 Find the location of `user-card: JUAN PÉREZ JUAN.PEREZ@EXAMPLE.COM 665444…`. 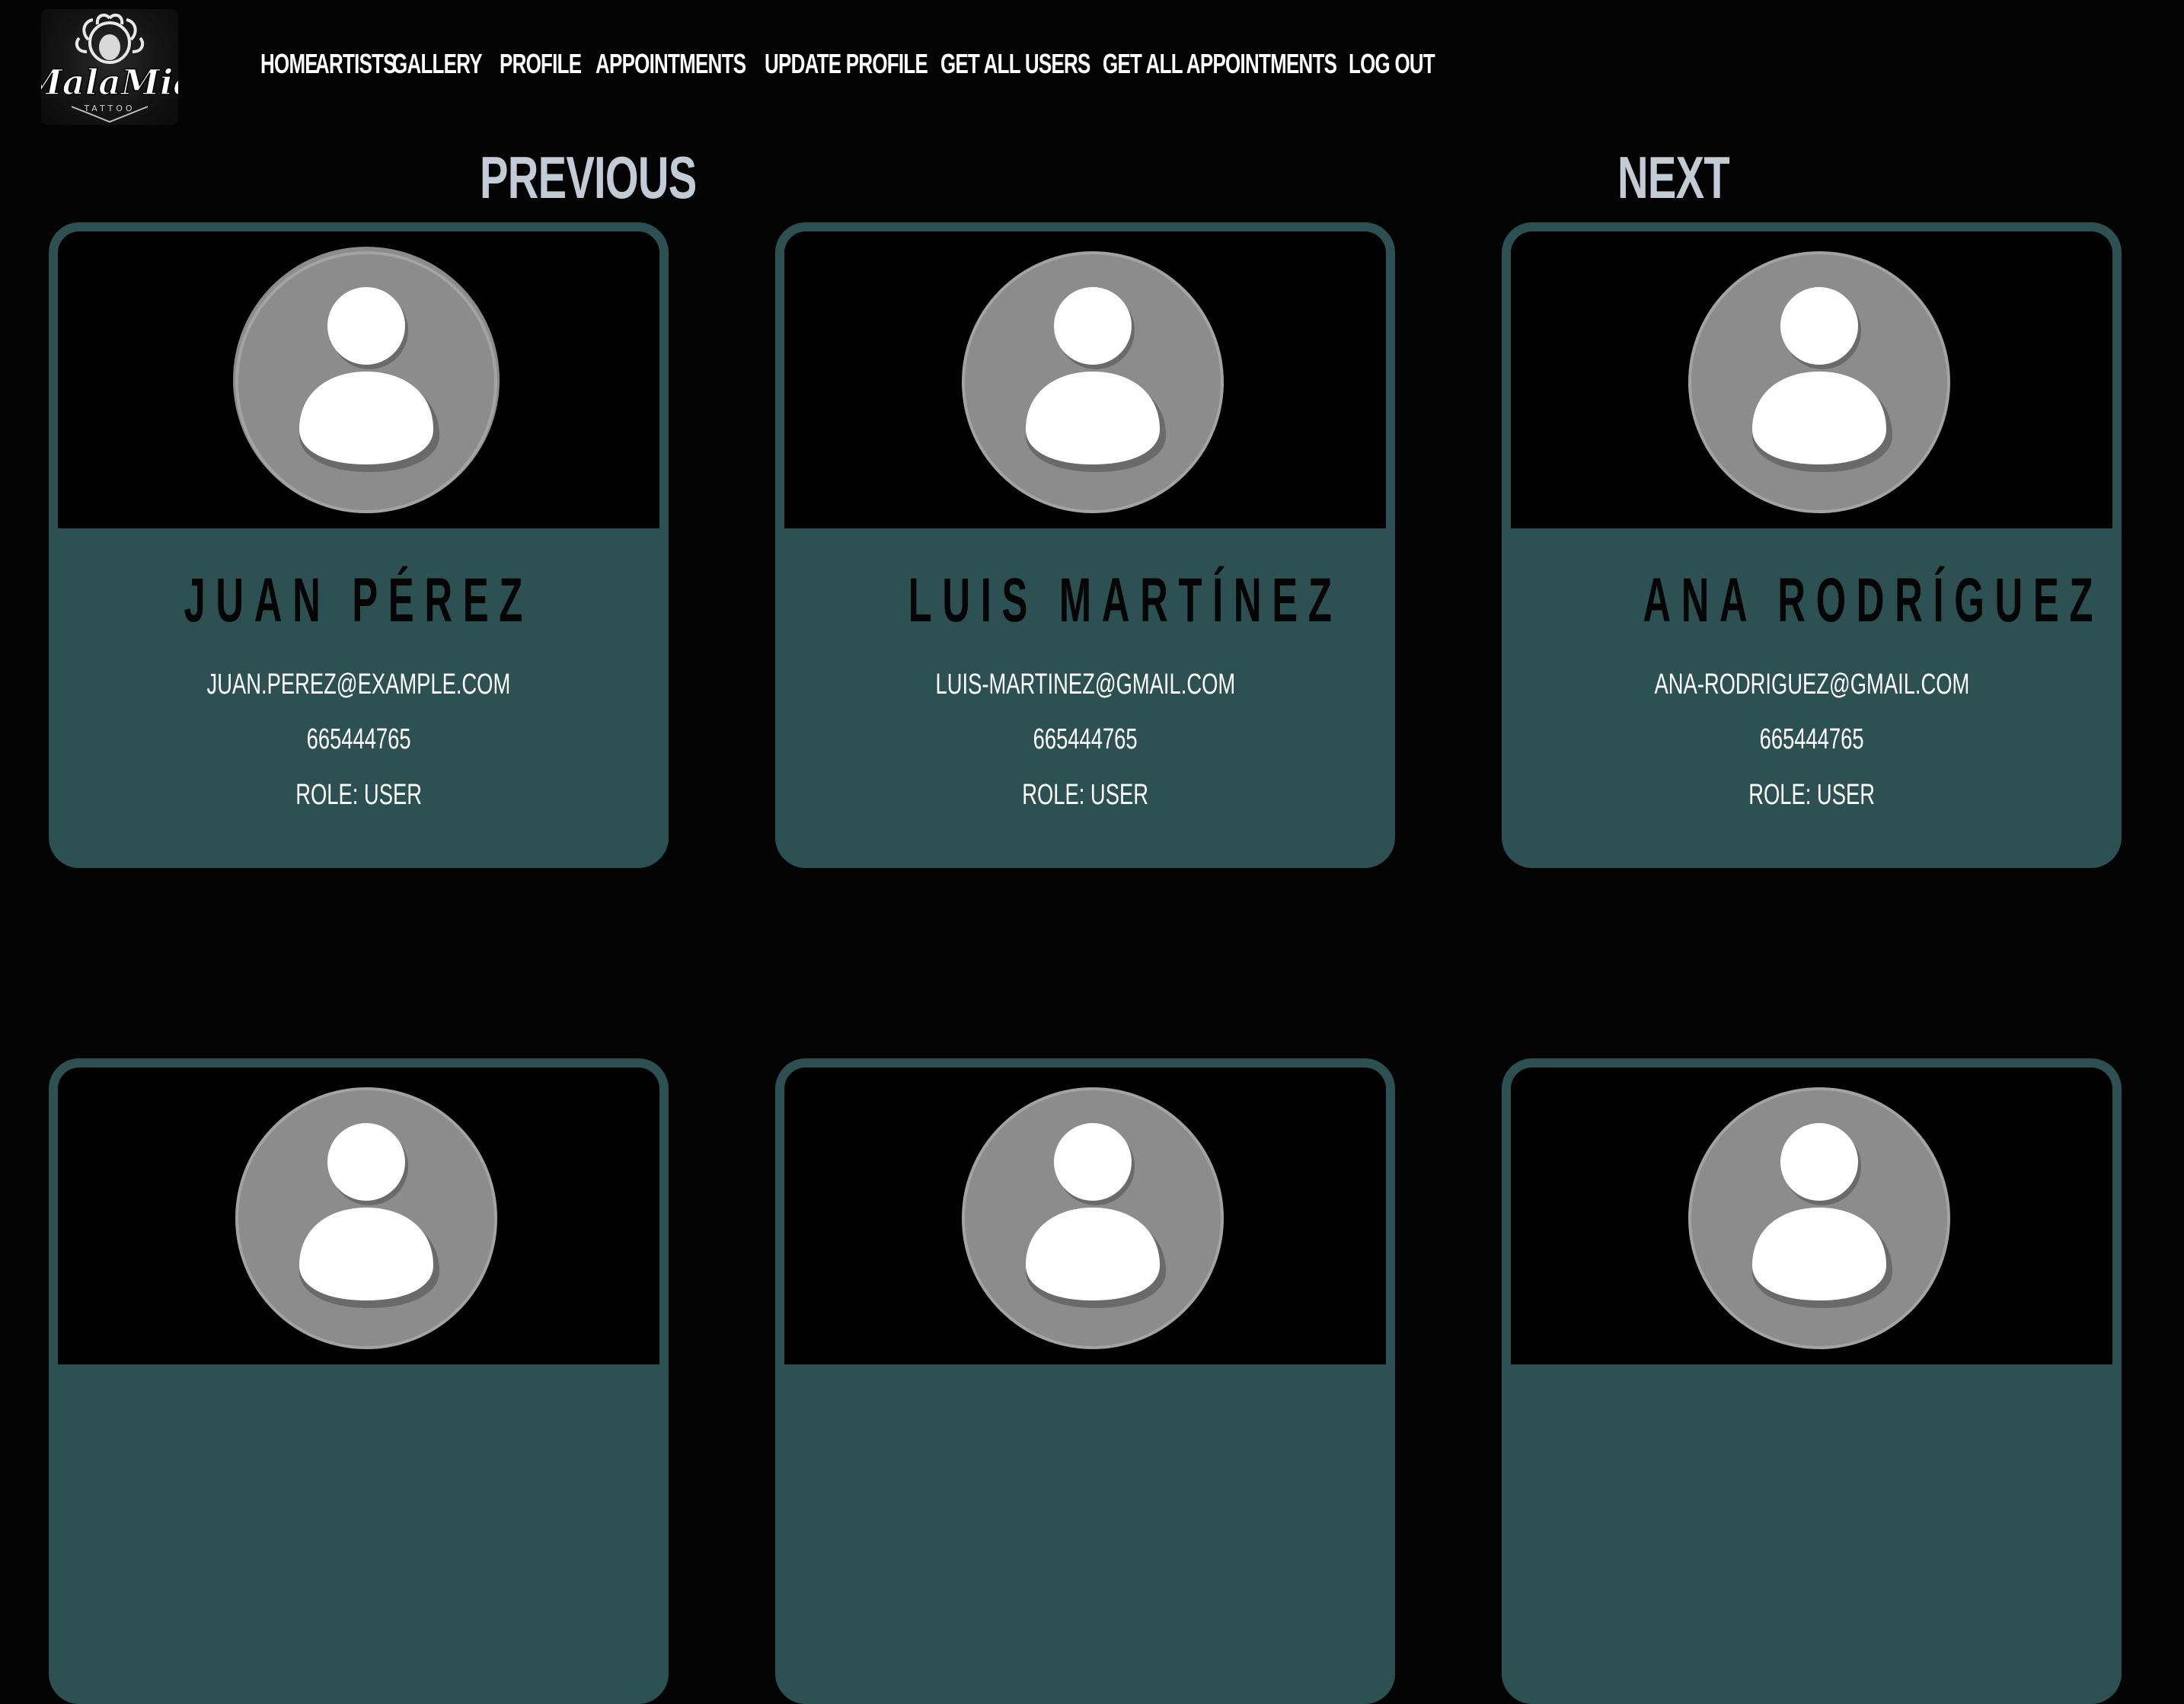

user-card: JUAN PÉREZ JUAN.PEREZ@EXAMPLE.COM 665444… is located at coordinates (359, 545).